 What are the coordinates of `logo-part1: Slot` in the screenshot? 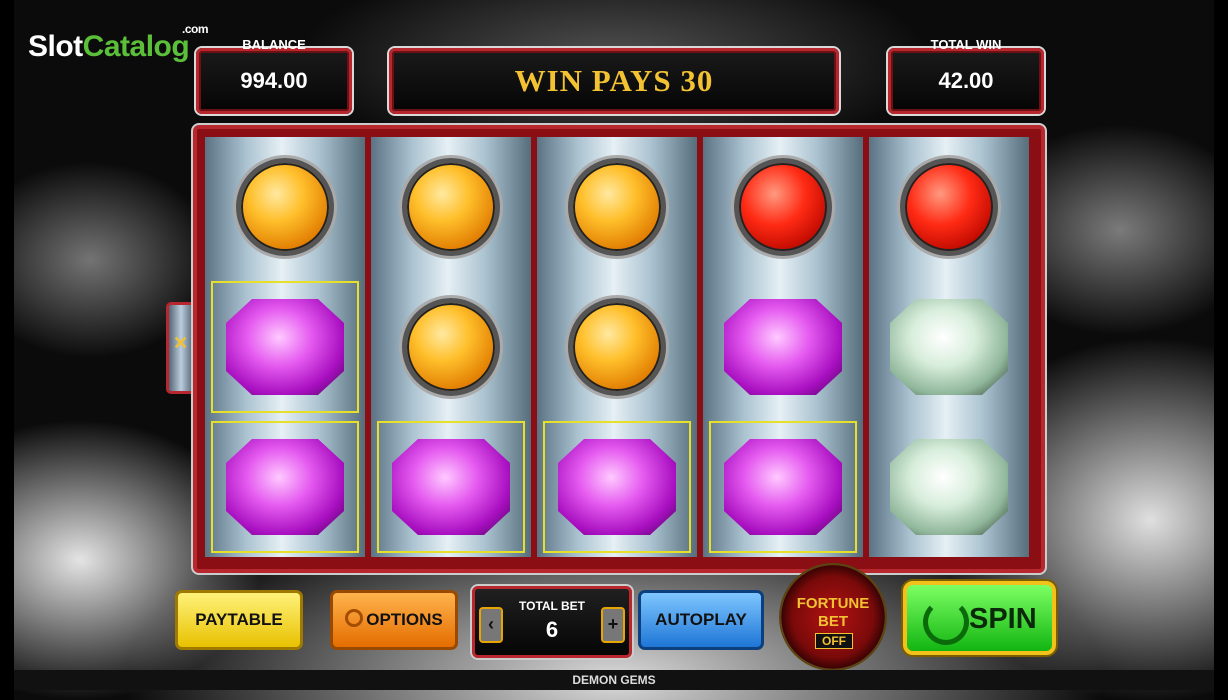 It's located at (55, 46).